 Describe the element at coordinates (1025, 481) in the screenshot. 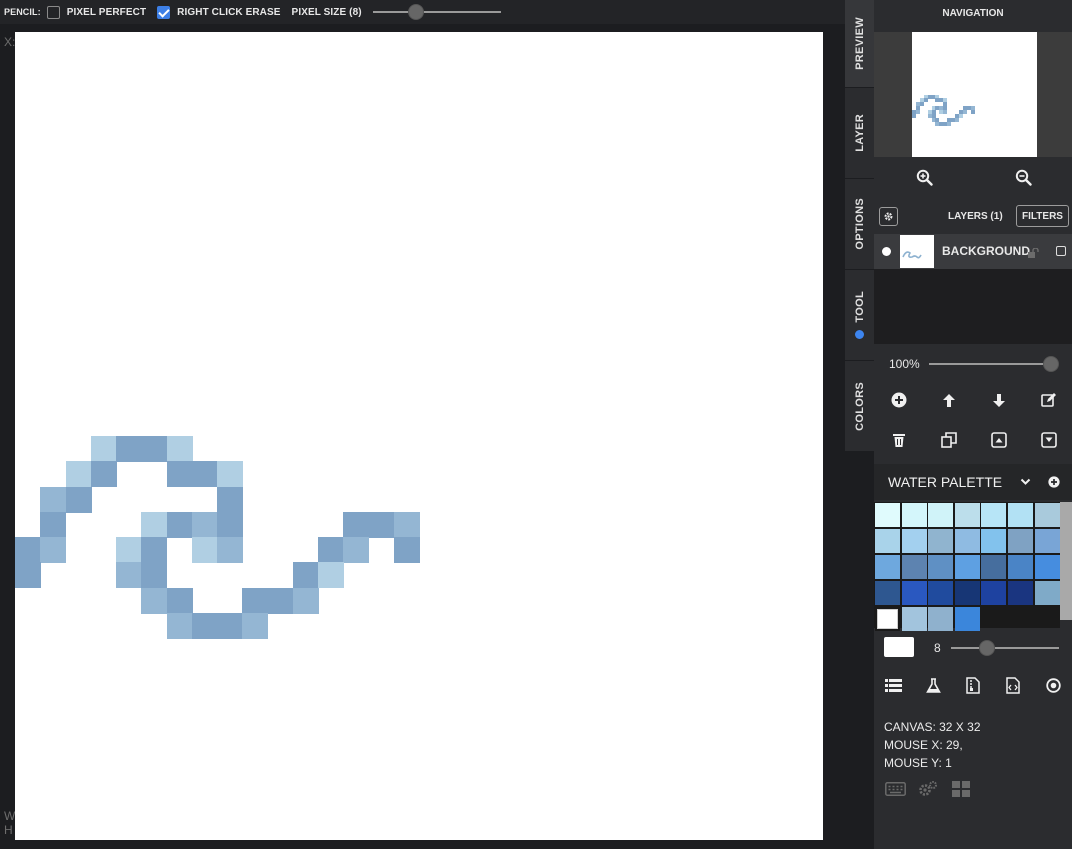

I see `palette-dropdown-button` at that location.